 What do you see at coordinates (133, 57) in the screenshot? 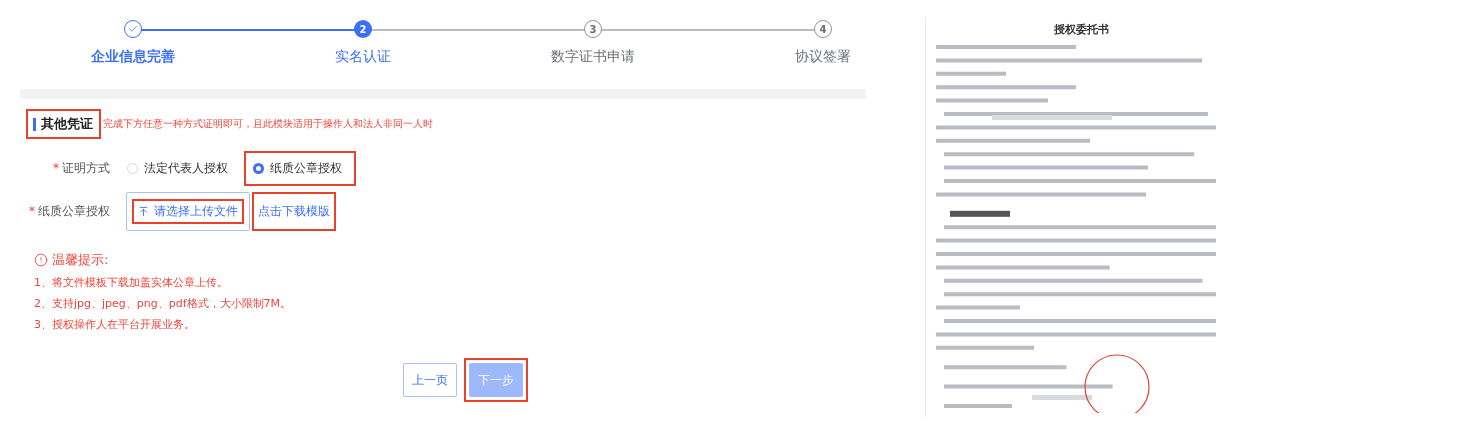
I see `step-label: 企业信息完善` at bounding box center [133, 57].